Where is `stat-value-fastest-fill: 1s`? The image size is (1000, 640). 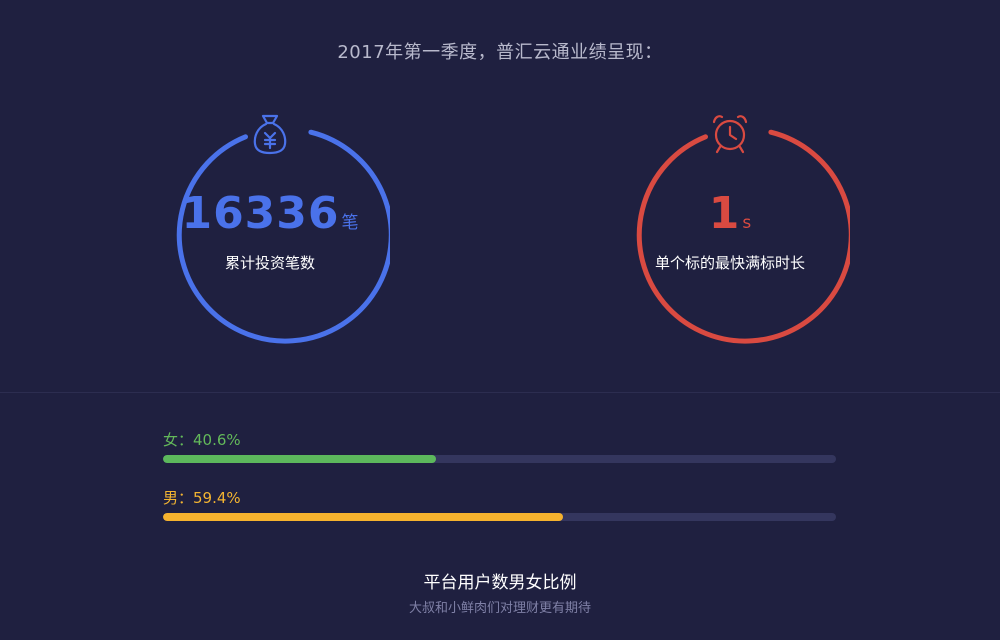 stat-value-fastest-fill: 1s is located at coordinates (730, 213).